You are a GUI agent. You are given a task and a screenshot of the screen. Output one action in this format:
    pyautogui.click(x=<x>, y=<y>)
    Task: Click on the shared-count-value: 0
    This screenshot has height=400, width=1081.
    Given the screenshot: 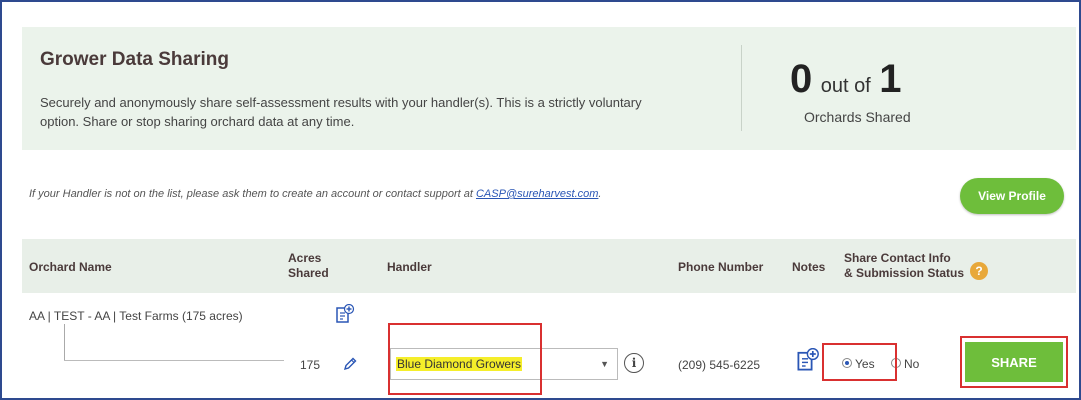 What is the action you would take?
    pyautogui.click(x=801, y=79)
    